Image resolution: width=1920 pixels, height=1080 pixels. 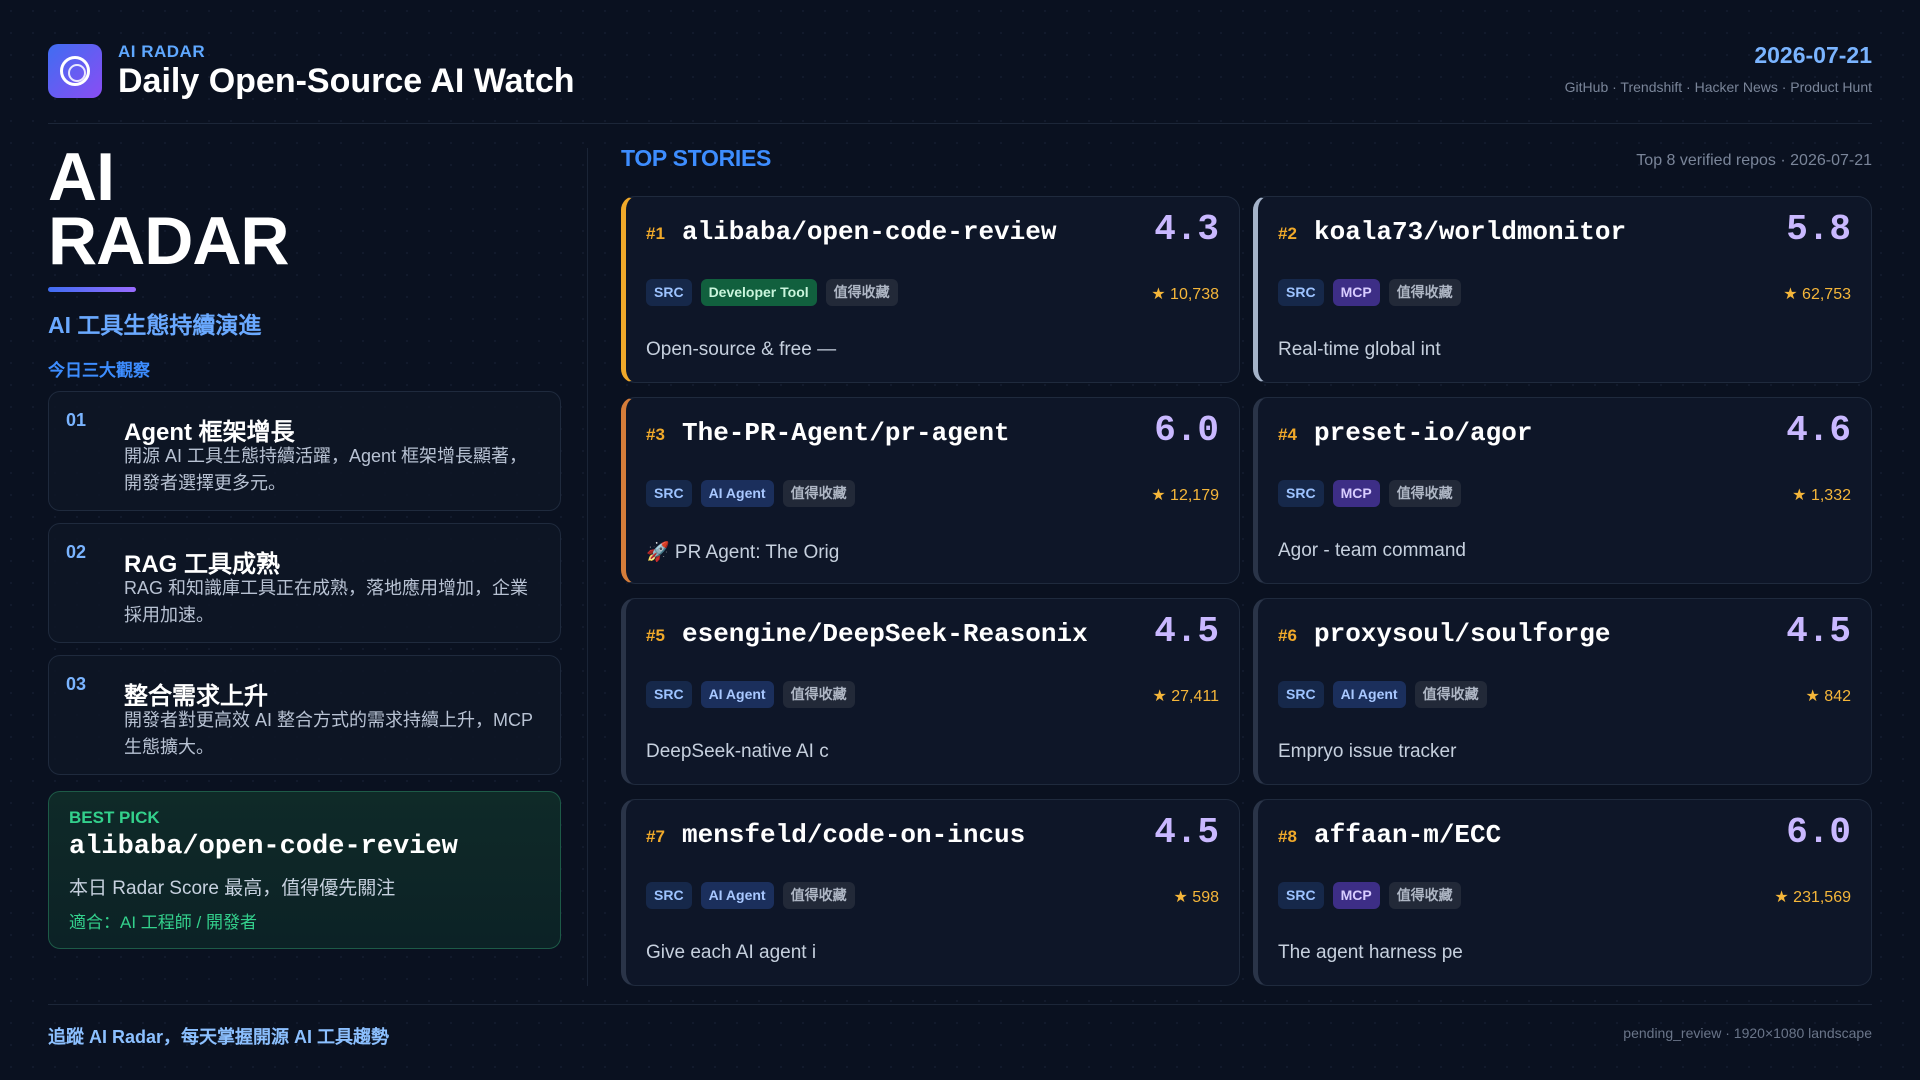 What do you see at coordinates (1813, 55) in the screenshot?
I see `header-date: 2026-07-21` at bounding box center [1813, 55].